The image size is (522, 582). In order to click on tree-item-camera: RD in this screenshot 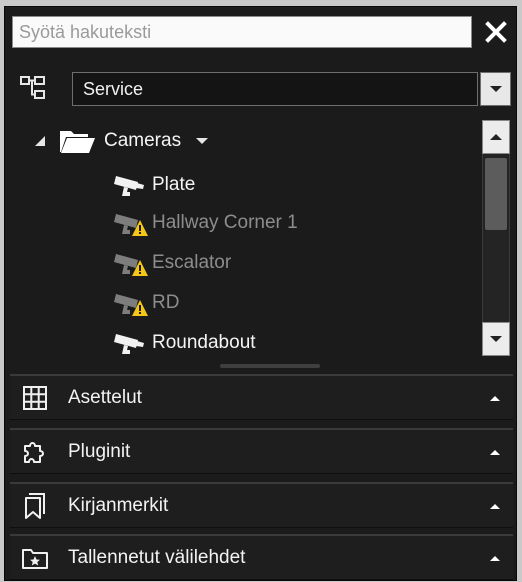, I will do `click(144, 303)`.